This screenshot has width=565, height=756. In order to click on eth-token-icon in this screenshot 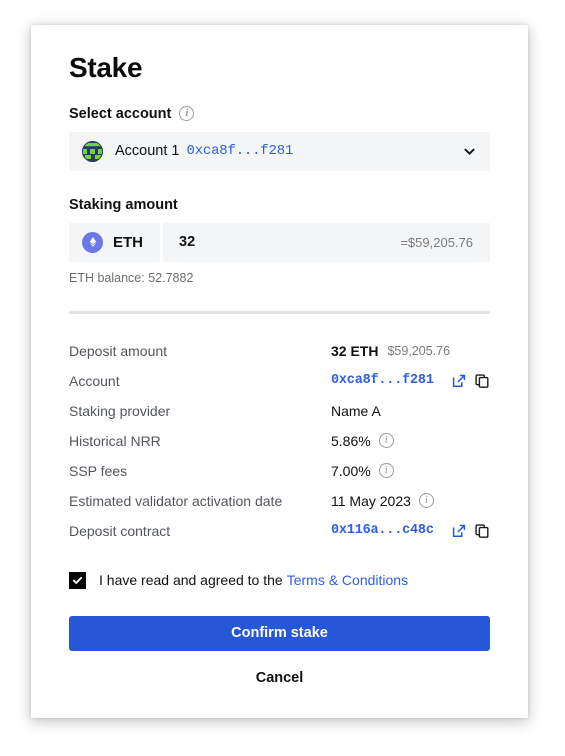, I will do `click(92, 242)`.